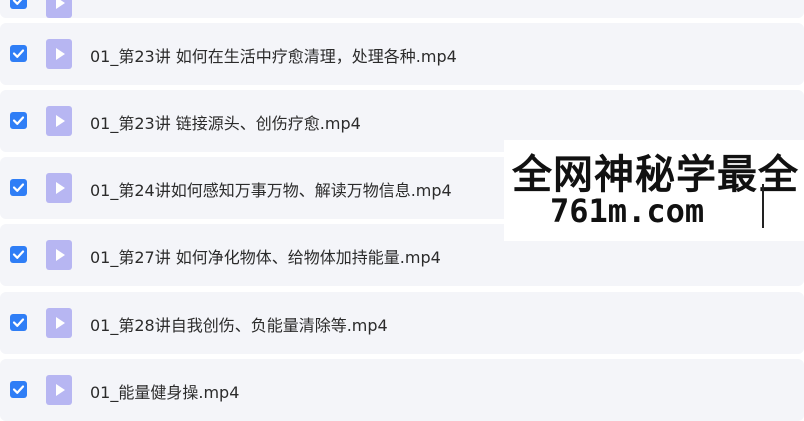 This screenshot has height=421, width=804. I want to click on file-row, so click(402, 9).